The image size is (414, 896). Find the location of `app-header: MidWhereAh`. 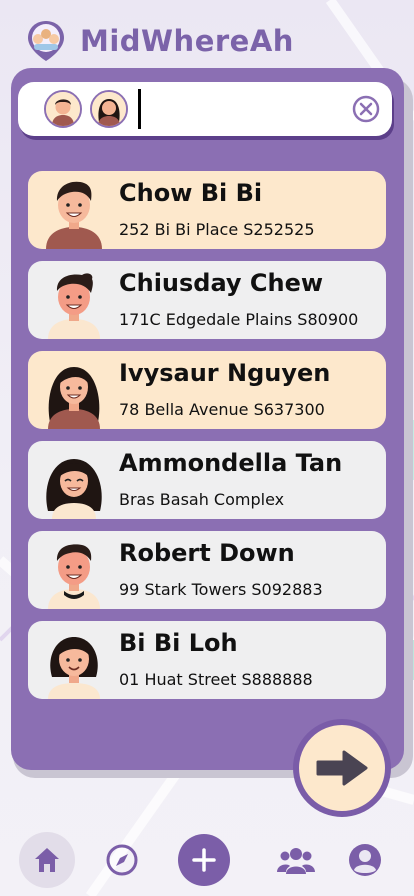

app-header: MidWhereAh is located at coordinates (159, 41).